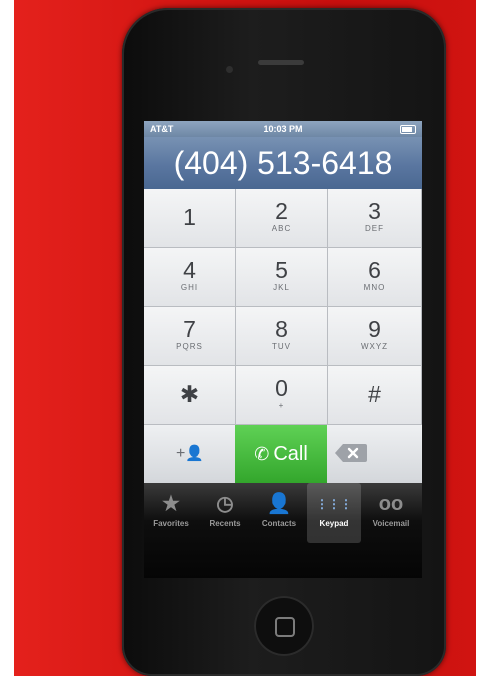 Image resolution: width=488 pixels, height=676 pixels. Describe the element at coordinates (281, 405) in the screenshot. I see `key-letters: +` at that location.